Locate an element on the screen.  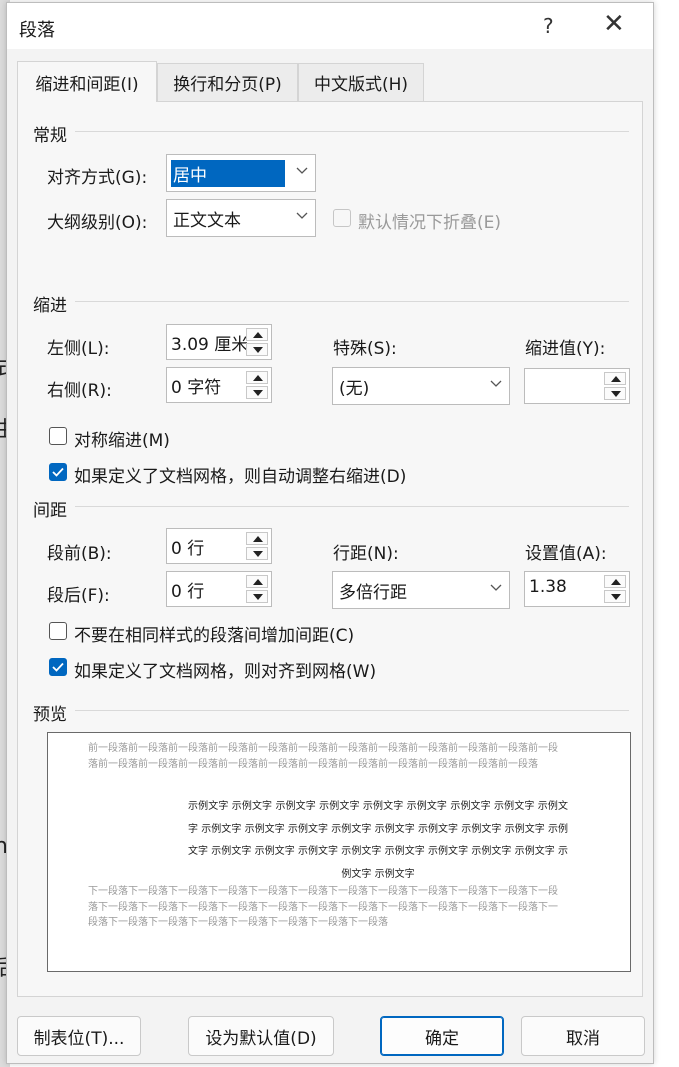
section-preview-heading: 预览 is located at coordinates (50, 715).